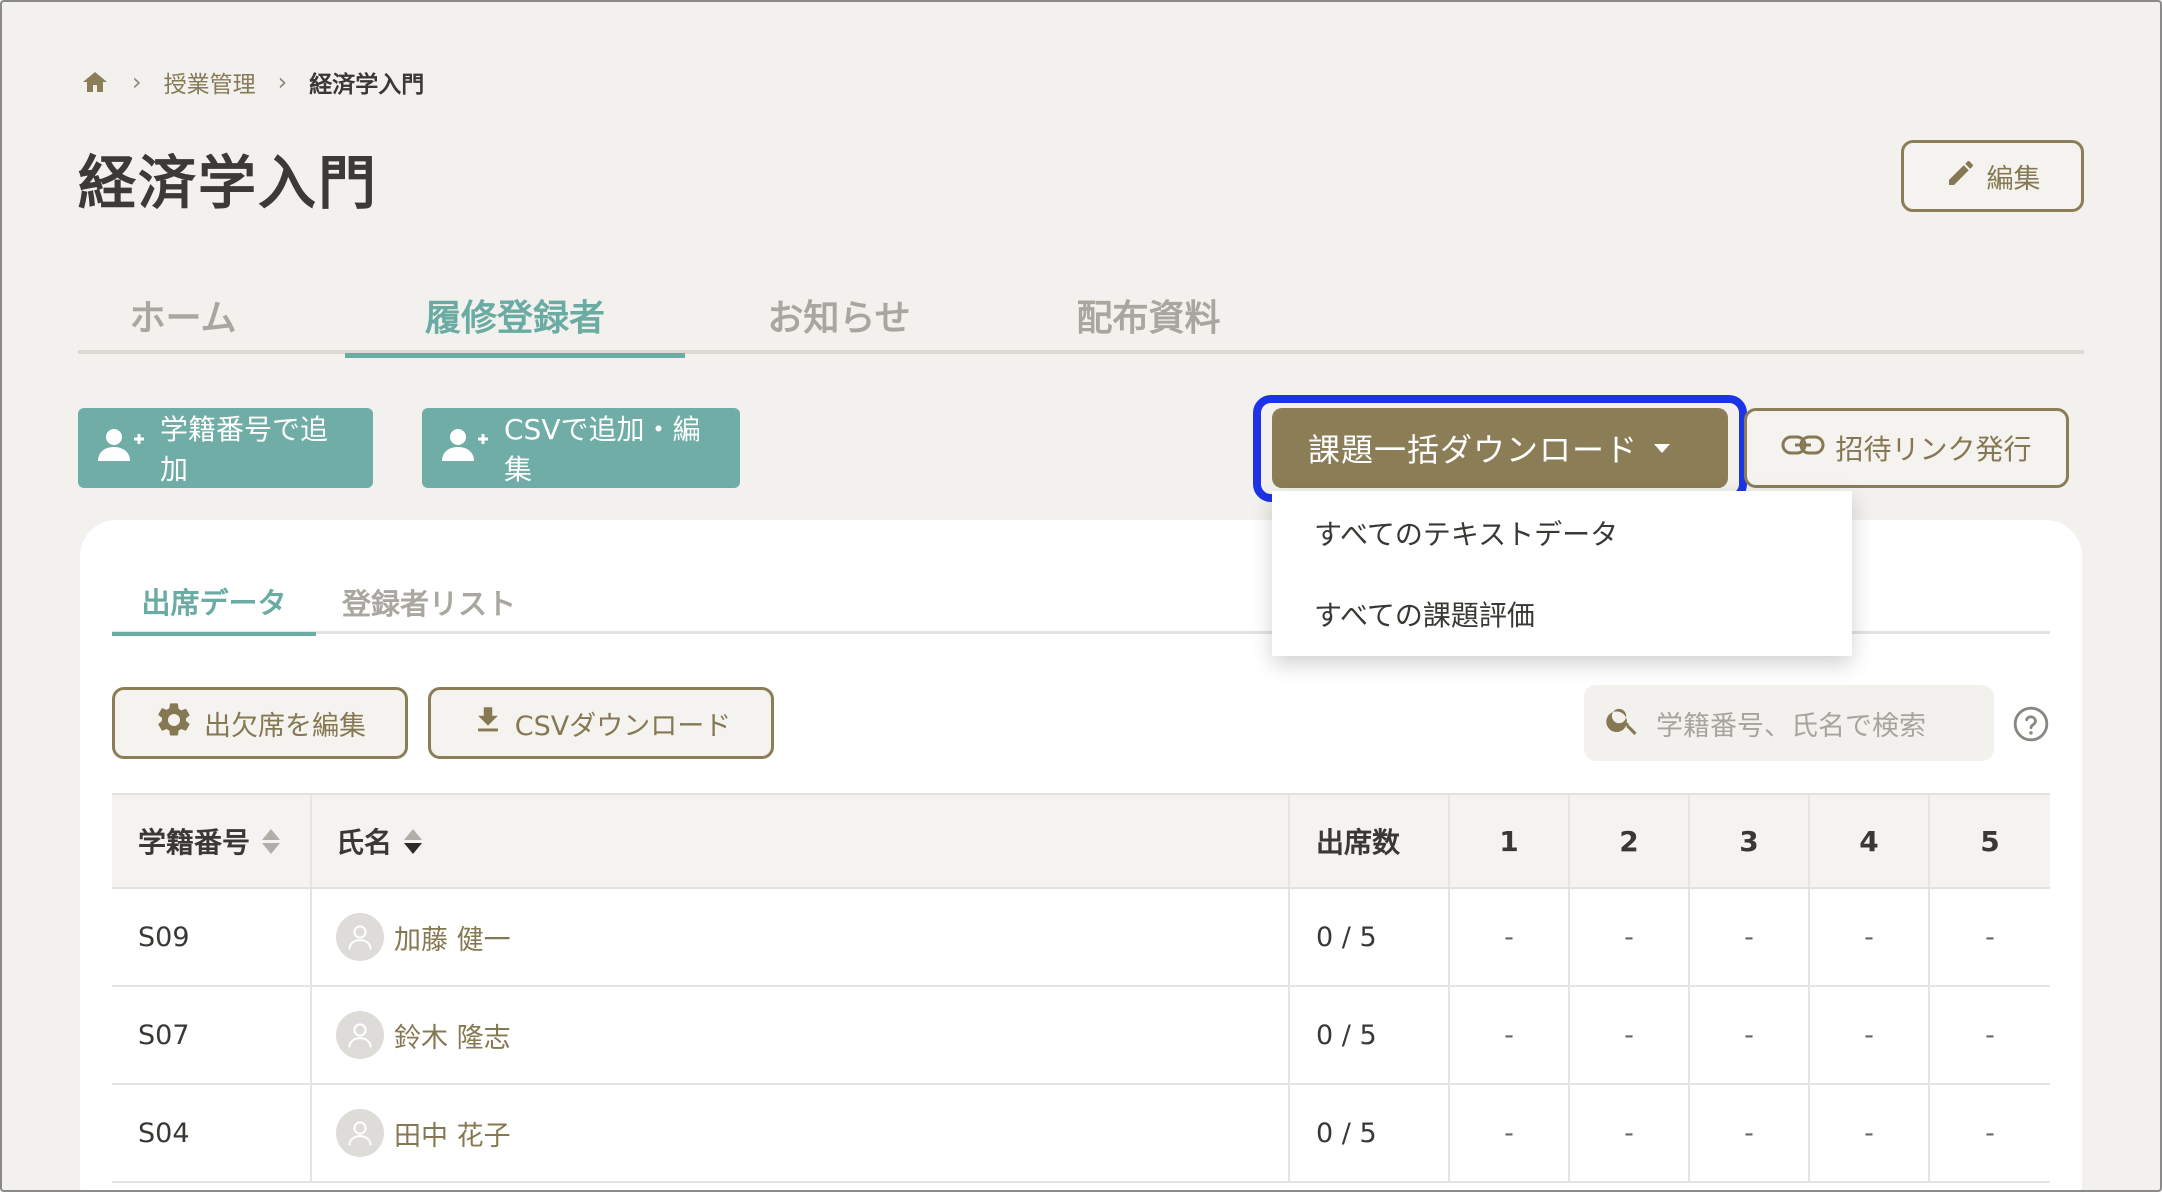 The height and width of the screenshot is (1192, 2162). Describe the element at coordinates (839, 315) in the screenshot. I see `tab-announcements: お知らせ` at that location.